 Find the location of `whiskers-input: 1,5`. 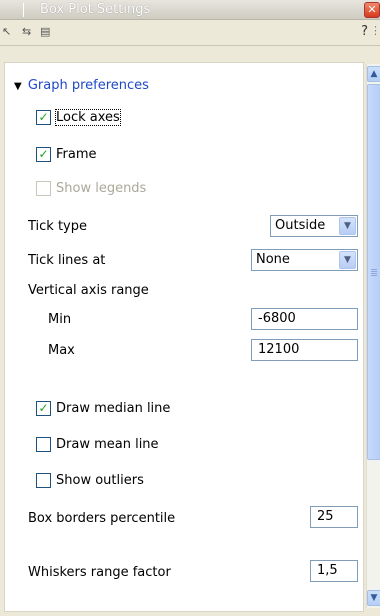

whiskers-input: 1,5 is located at coordinates (334, 571).